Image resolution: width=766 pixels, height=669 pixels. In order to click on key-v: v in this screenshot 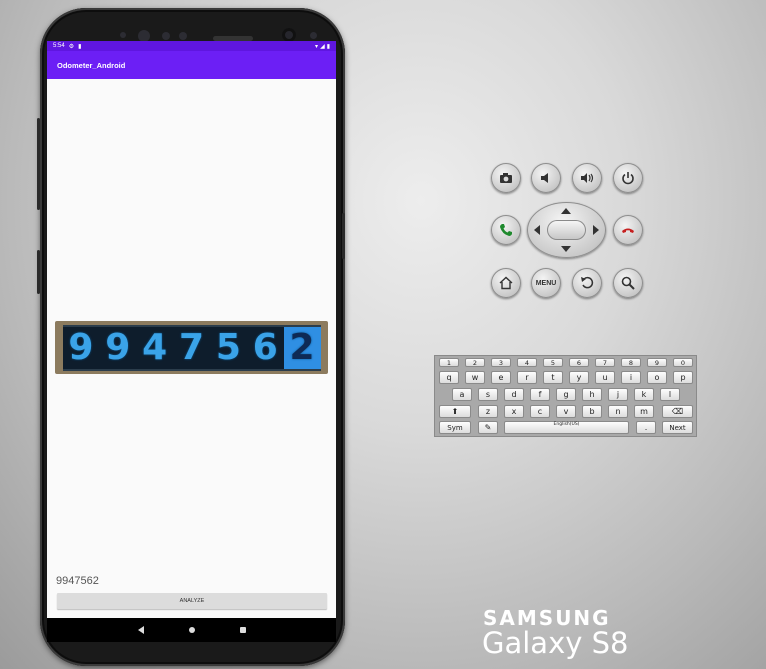, I will do `click(566, 411)`.